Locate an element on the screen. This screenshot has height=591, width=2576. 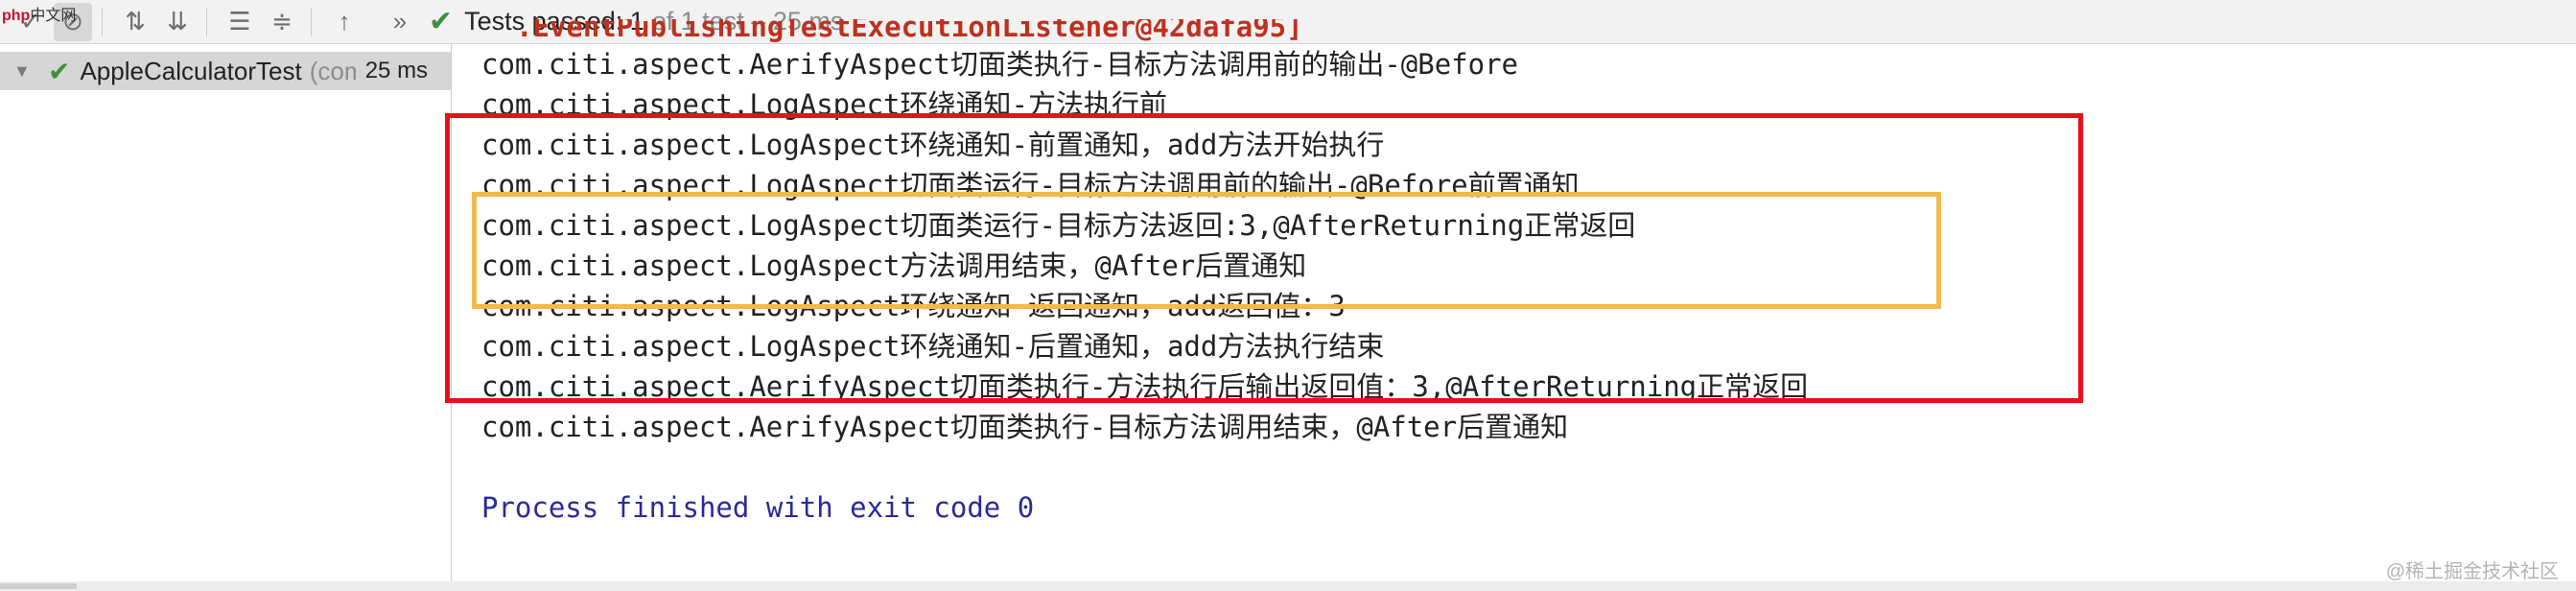
watermark: @稀土掘金技术社区 is located at coordinates (2472, 572).